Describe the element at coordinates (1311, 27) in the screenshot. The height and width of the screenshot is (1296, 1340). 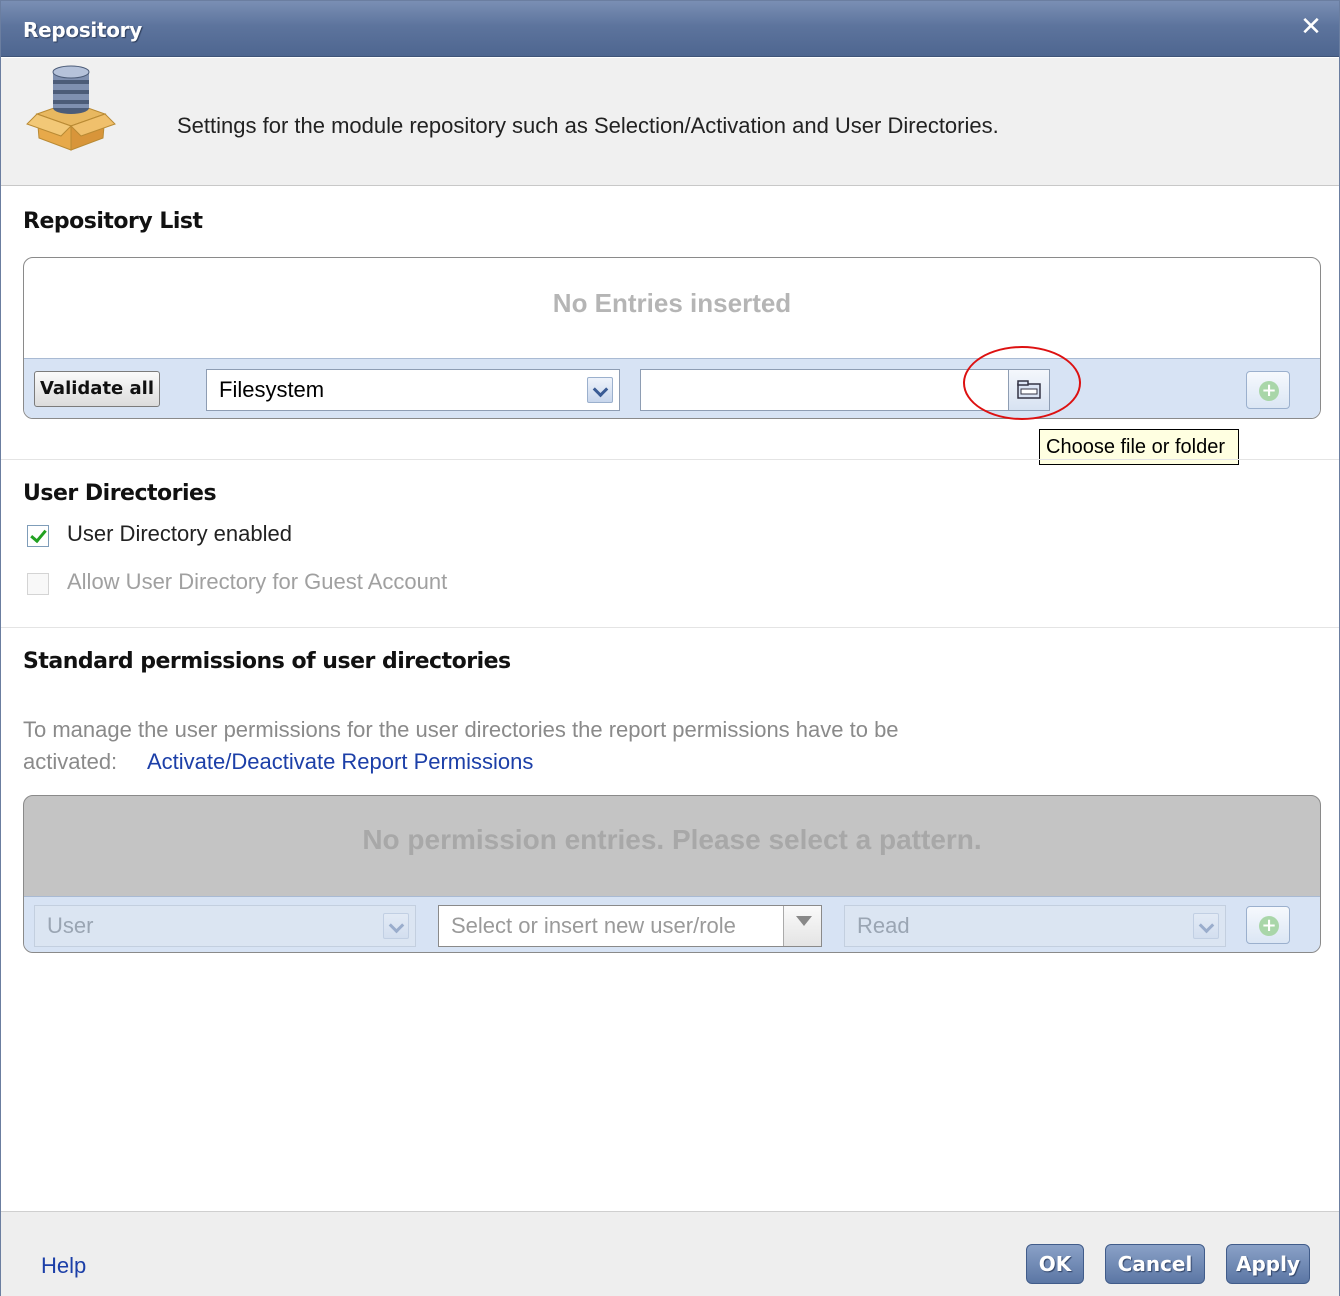
I see `close-icon: ✕` at that location.